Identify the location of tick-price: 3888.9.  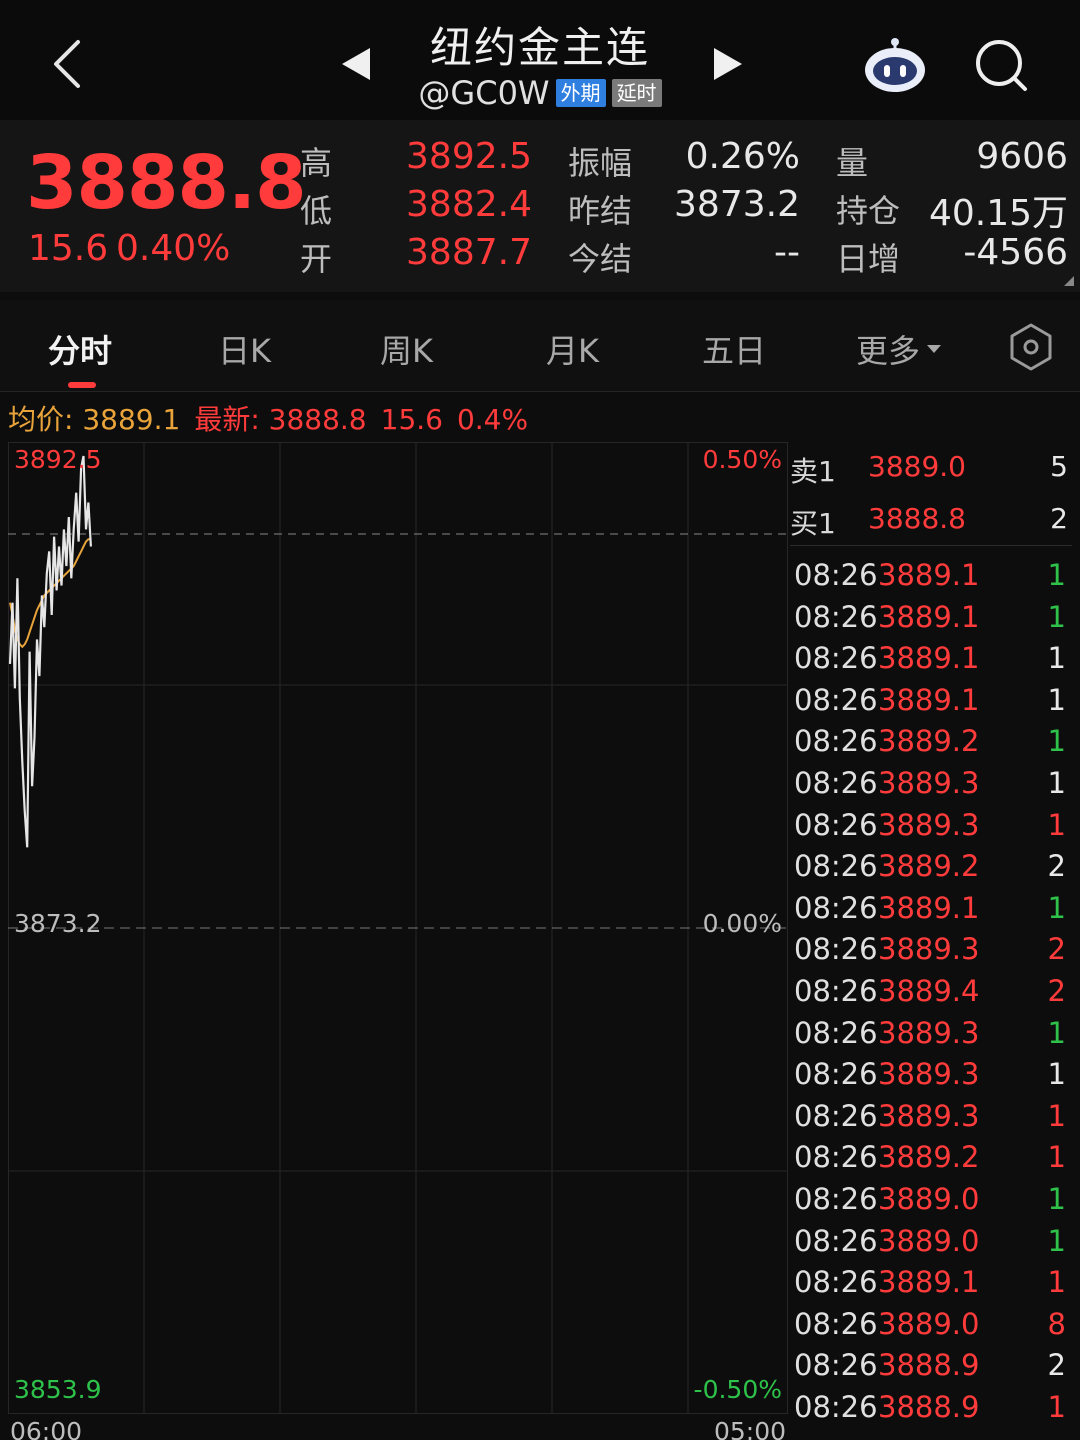
(929, 1407).